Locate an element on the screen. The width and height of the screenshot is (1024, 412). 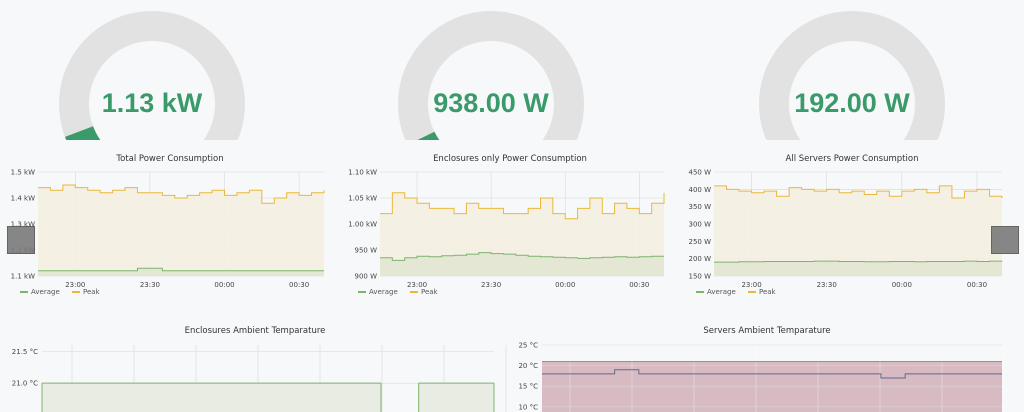
gauge-servers-power: 192.00 W is located at coordinates (852, 70).